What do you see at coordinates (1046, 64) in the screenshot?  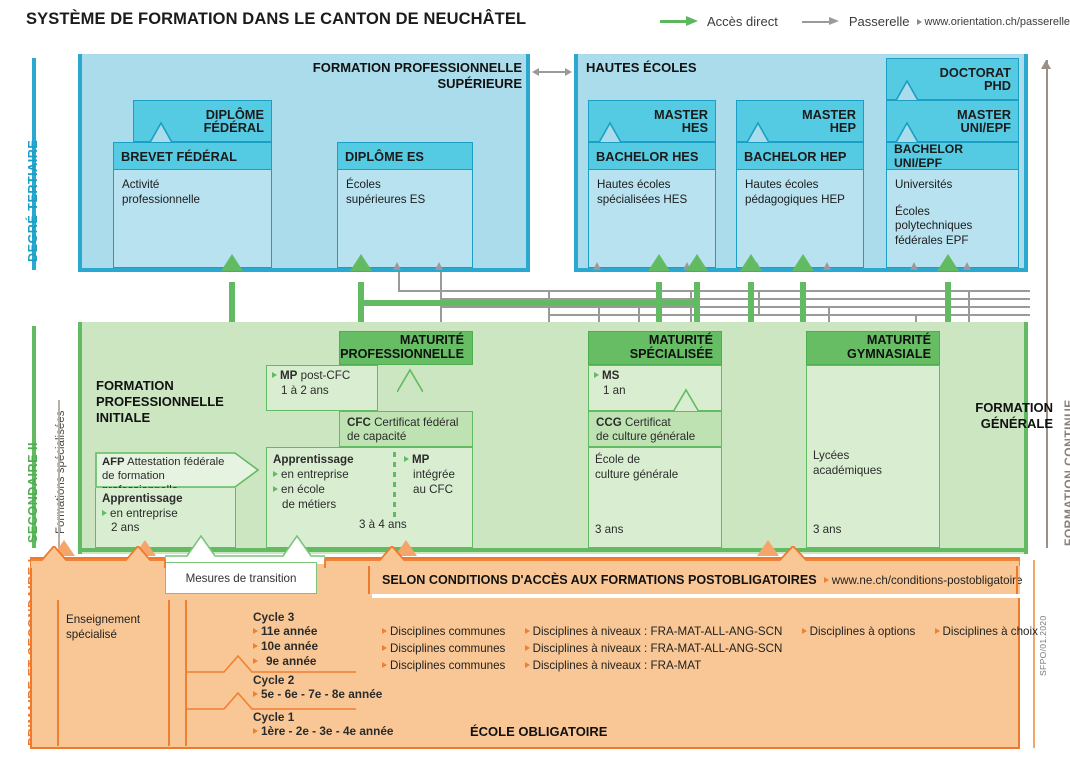 I see `continuing-arrow-icon` at bounding box center [1046, 64].